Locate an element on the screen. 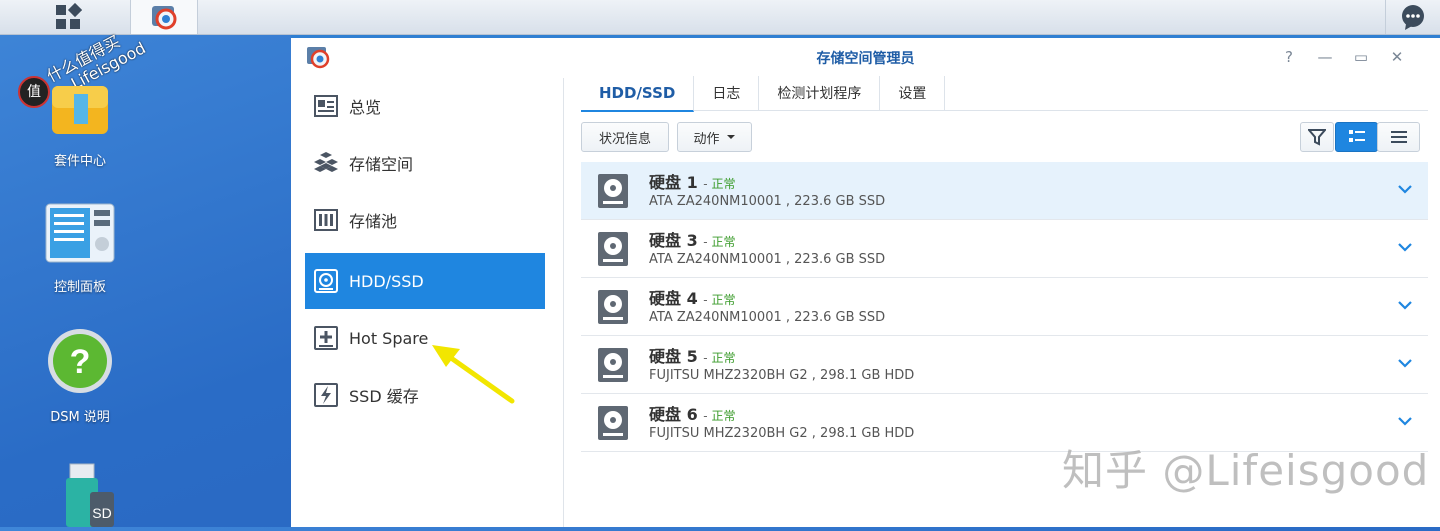 The image size is (1440, 531). action-label: 动作 is located at coordinates (706, 139).